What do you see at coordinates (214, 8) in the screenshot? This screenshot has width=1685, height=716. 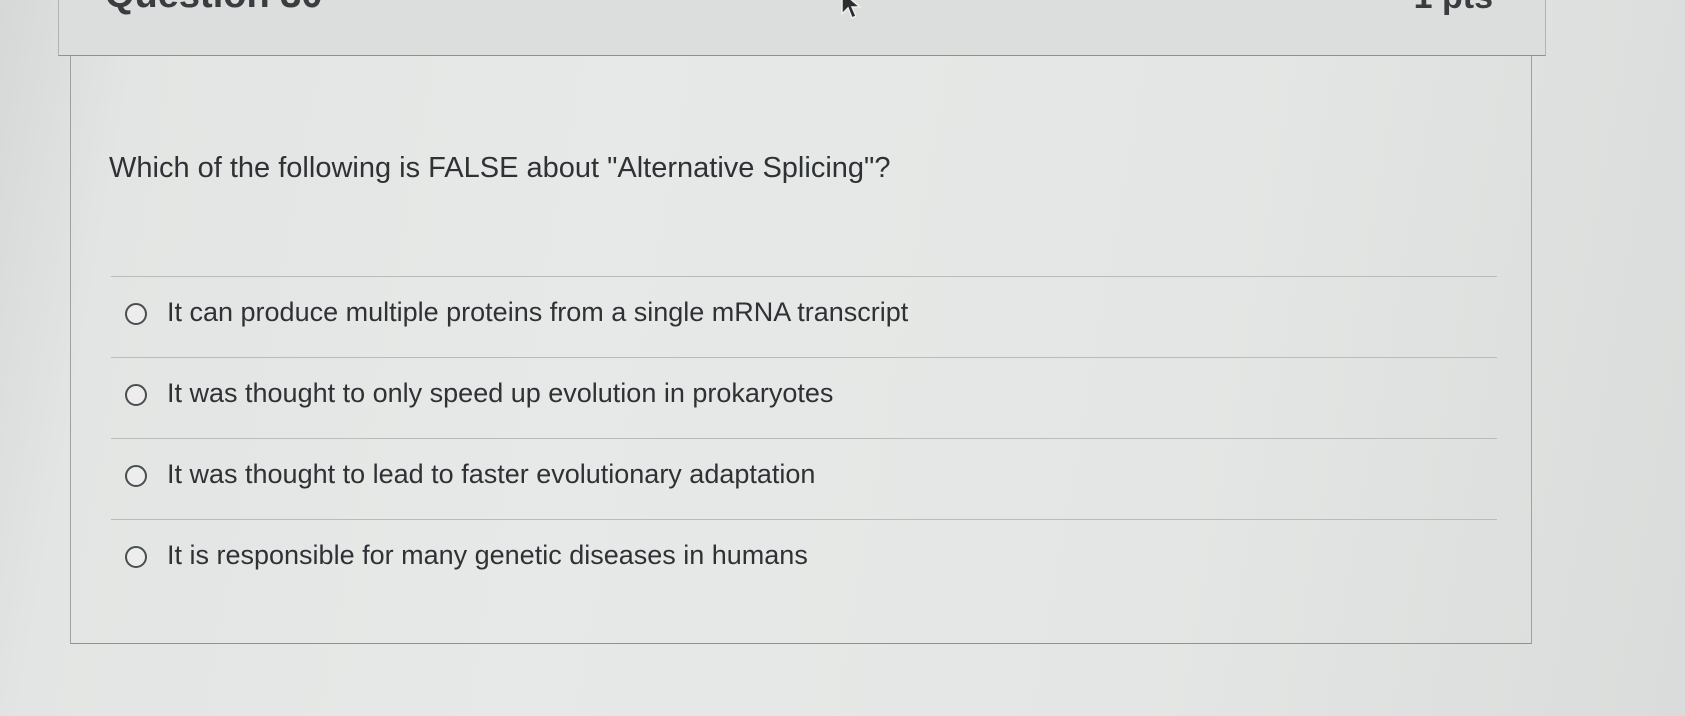 I see `question-number: Question 30` at bounding box center [214, 8].